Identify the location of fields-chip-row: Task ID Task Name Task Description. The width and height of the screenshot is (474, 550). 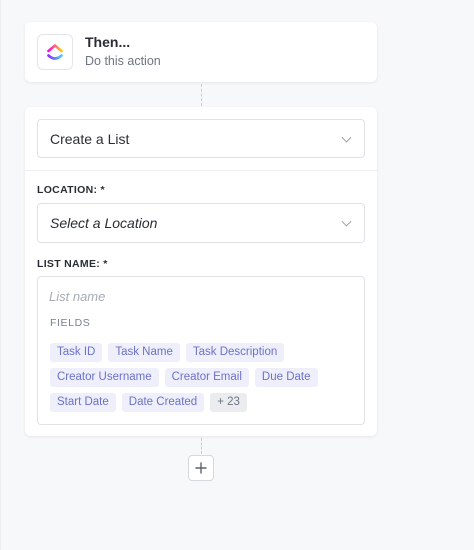
(167, 352).